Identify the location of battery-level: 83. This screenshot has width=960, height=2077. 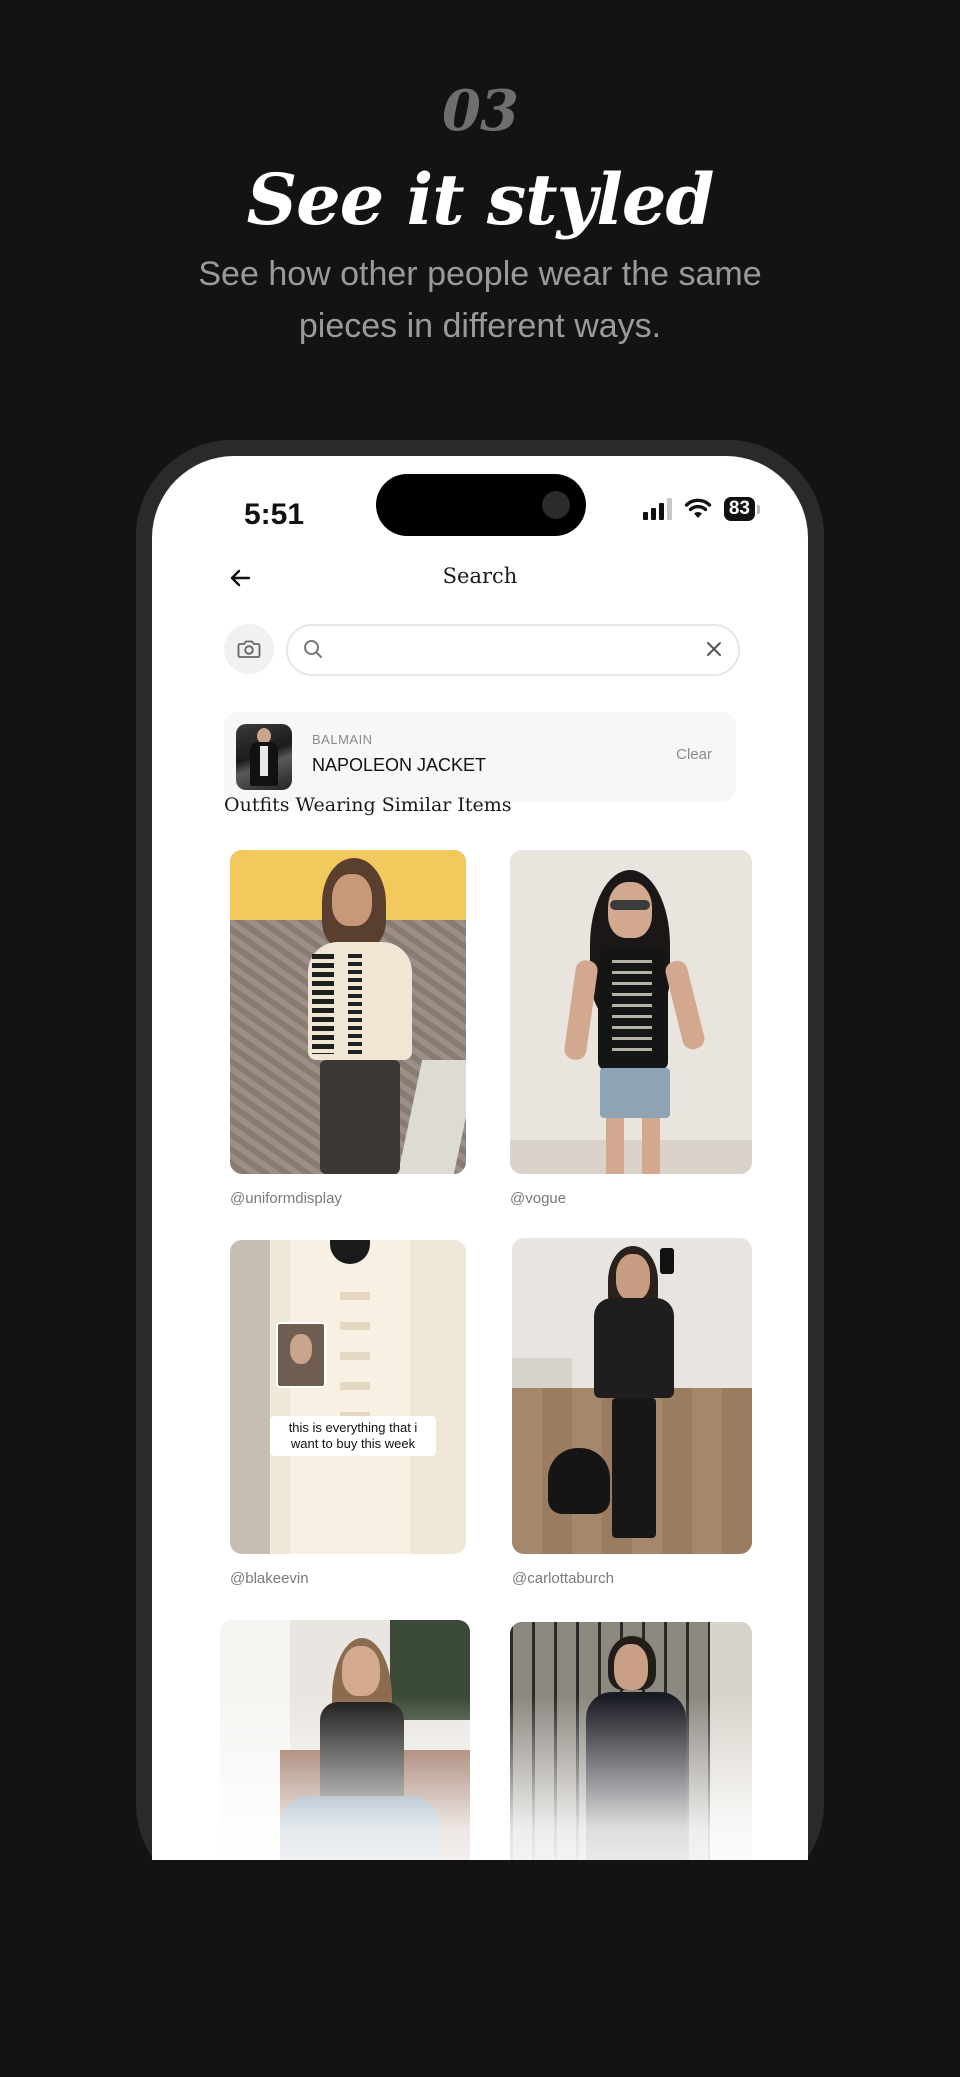
(739, 509).